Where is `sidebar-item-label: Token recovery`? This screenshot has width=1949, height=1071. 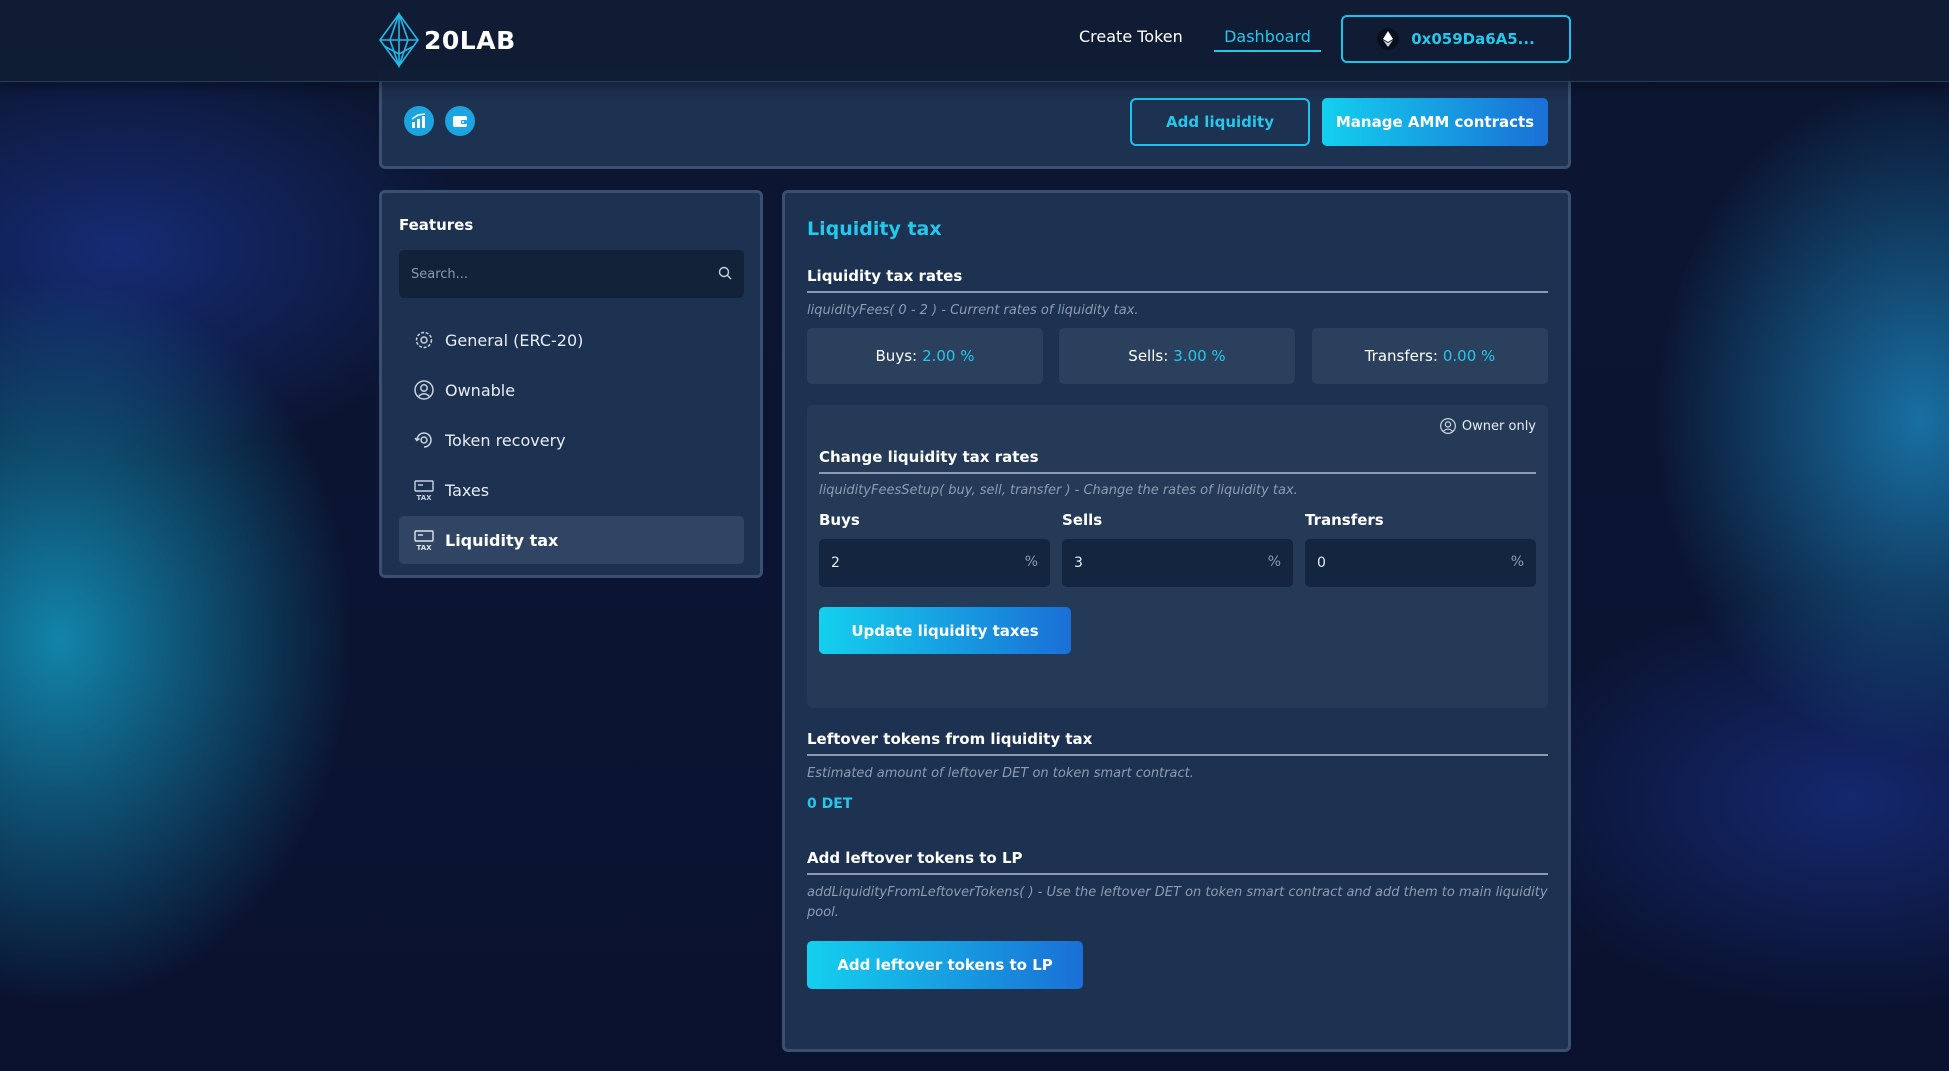
sidebar-item-label: Token recovery is located at coordinates (505, 440).